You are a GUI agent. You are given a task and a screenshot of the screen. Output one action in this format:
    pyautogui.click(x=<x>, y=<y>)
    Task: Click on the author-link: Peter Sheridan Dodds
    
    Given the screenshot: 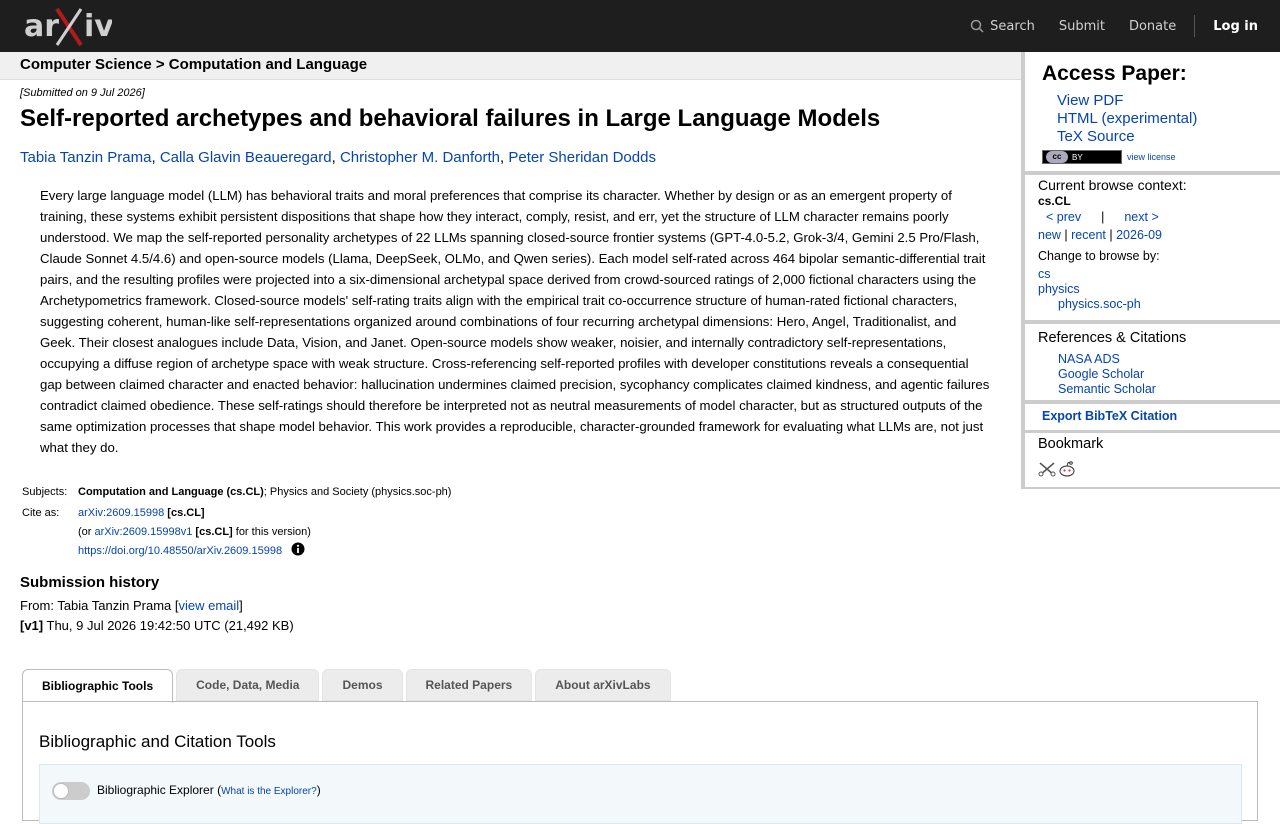 What is the action you would take?
    pyautogui.click(x=582, y=157)
    